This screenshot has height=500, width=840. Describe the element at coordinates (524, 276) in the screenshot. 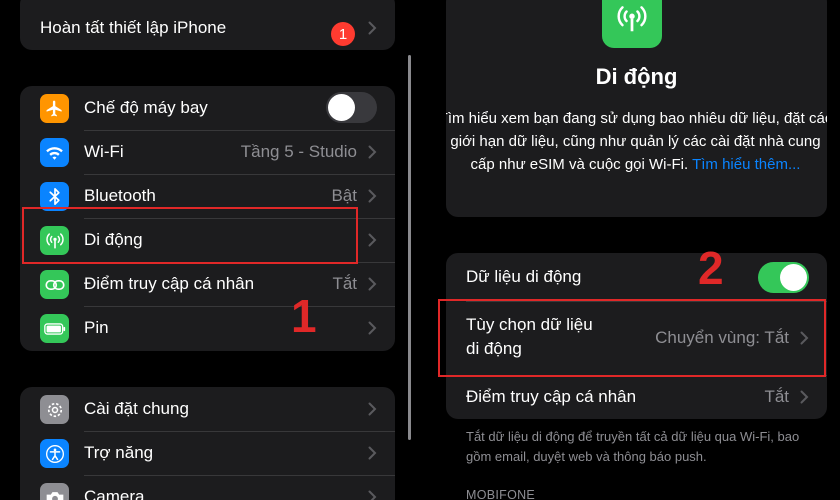

I see `cellular-data-label: Dữ liệu di động` at that location.